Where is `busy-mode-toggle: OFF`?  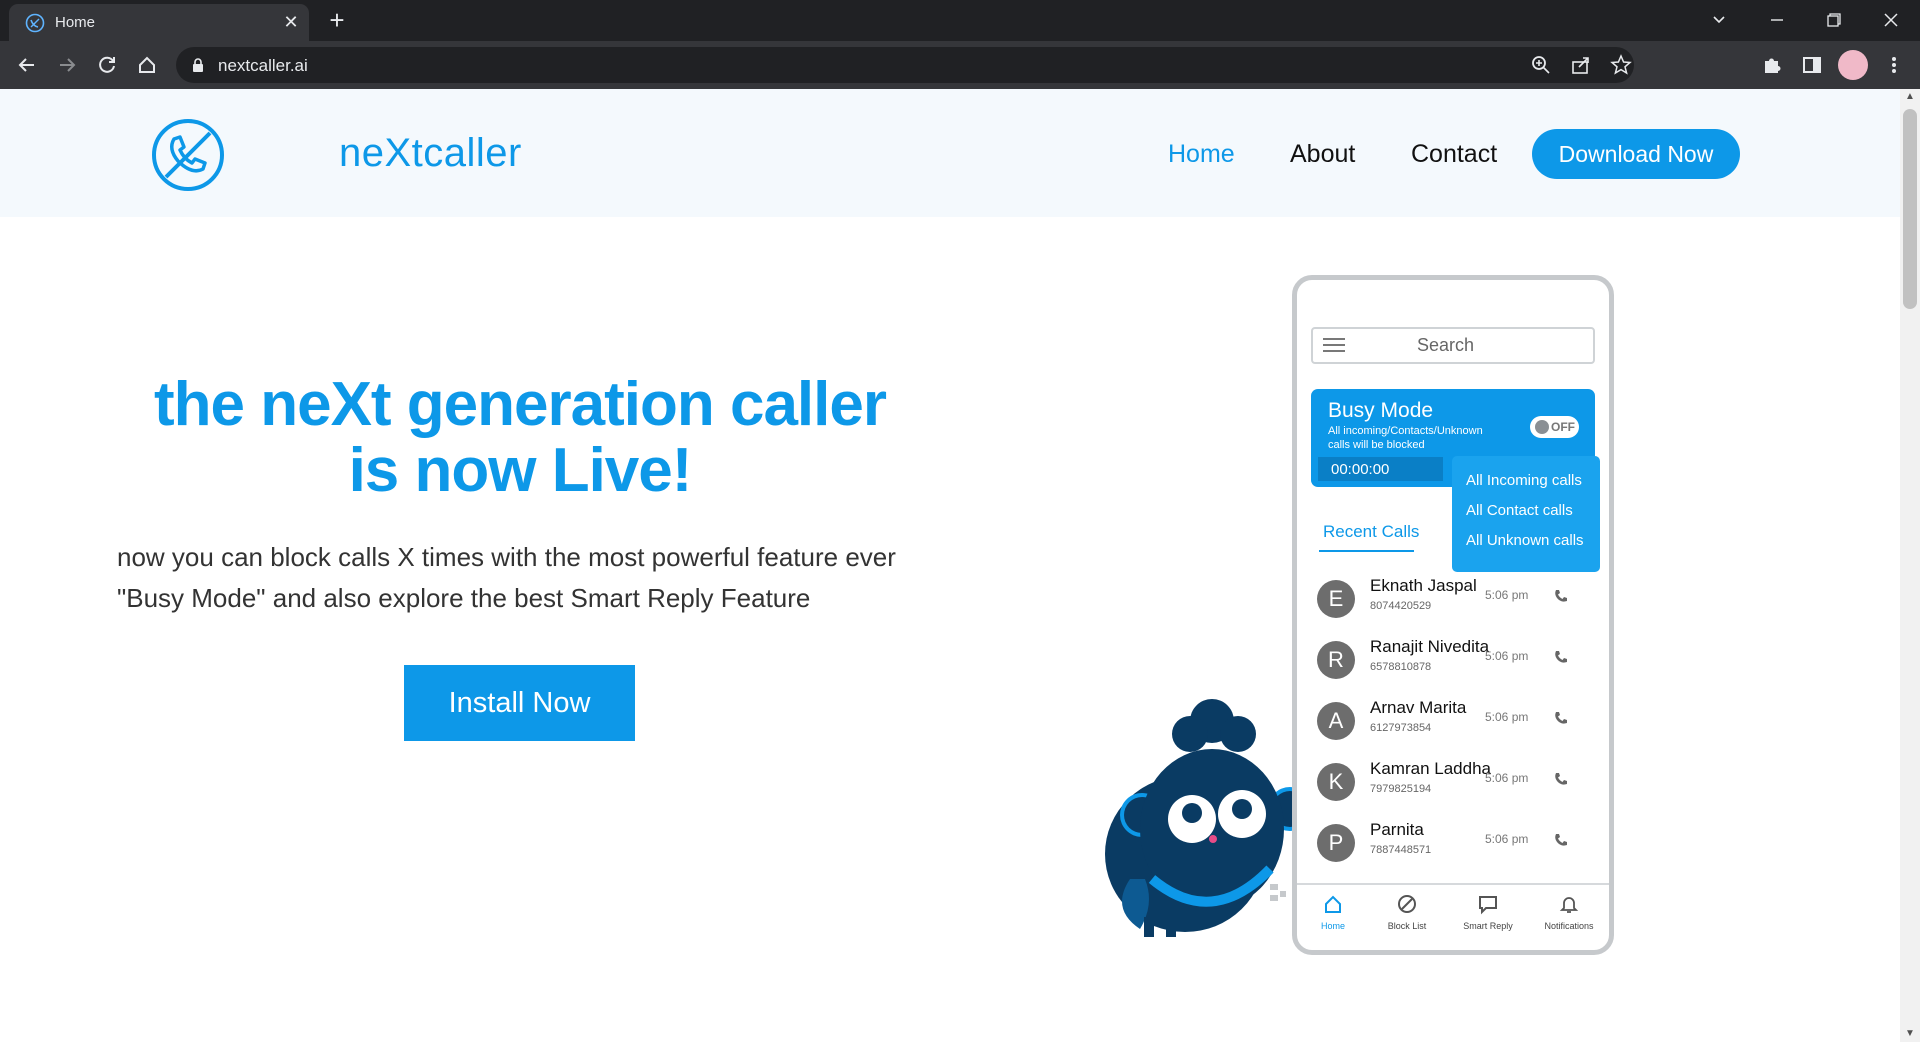 busy-mode-toggle: OFF is located at coordinates (1554, 427).